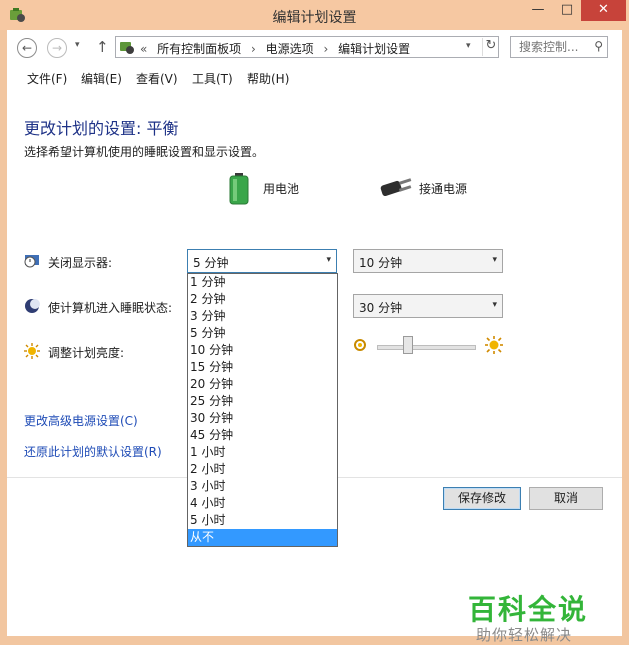 The width and height of the screenshot is (629, 645). I want to click on address-path: « 所有控制面板项 › 电源选项 › 编辑计划设置 ▾ ↻, so click(307, 47).